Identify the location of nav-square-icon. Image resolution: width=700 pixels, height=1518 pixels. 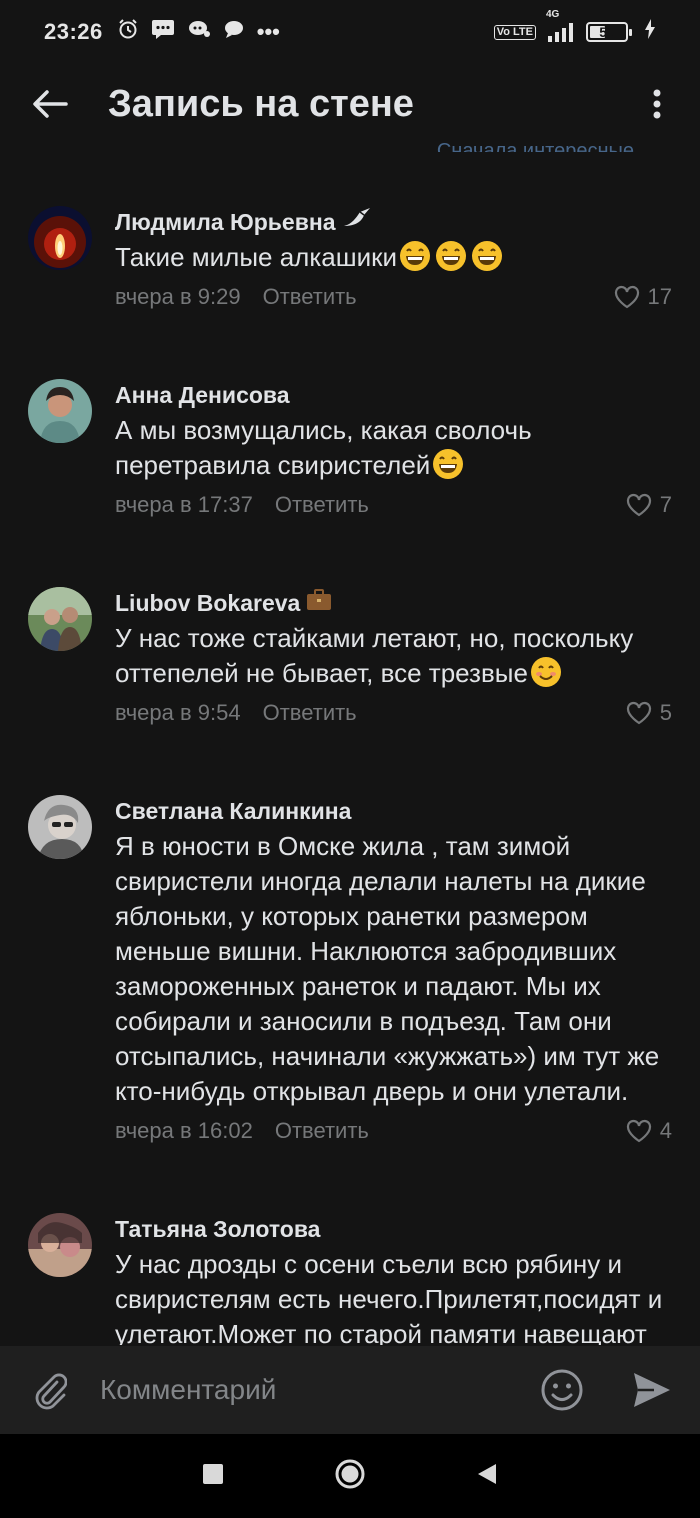
(213, 1473).